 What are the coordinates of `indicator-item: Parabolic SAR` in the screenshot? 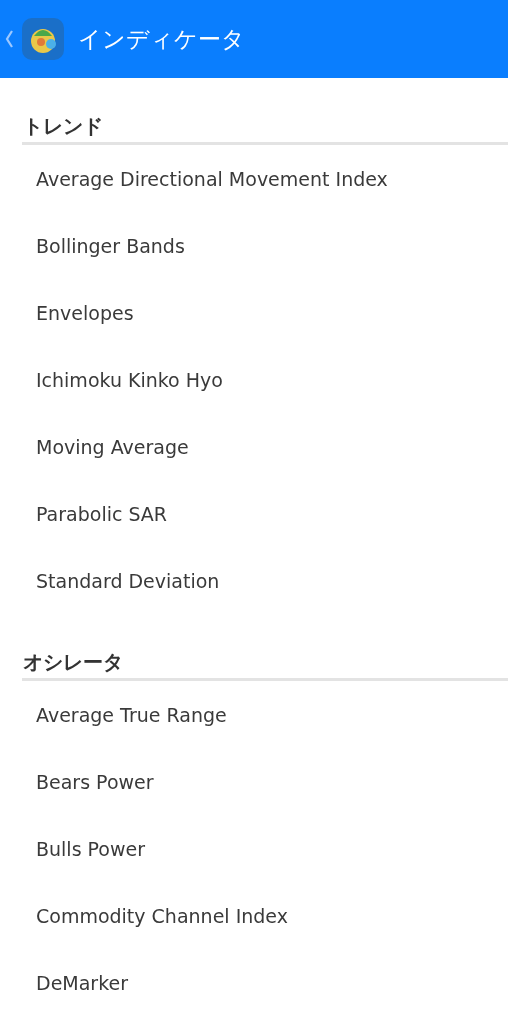 It's located at (254, 513).